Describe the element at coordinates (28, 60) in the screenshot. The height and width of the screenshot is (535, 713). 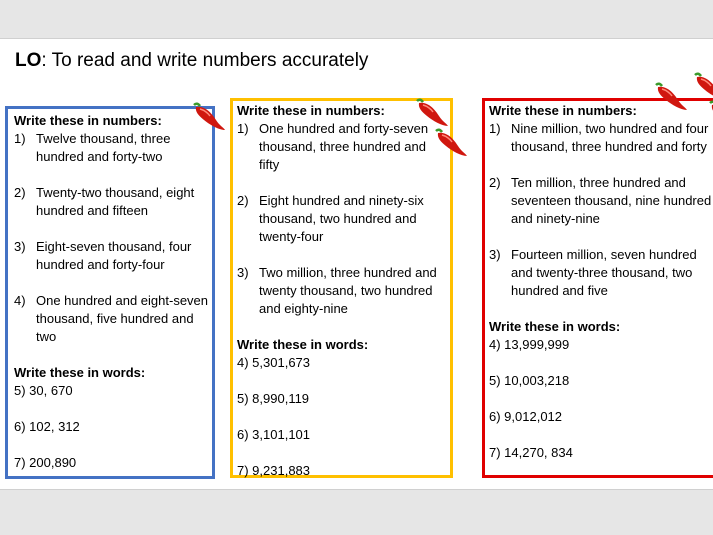
I see `lo-label: LO` at that location.